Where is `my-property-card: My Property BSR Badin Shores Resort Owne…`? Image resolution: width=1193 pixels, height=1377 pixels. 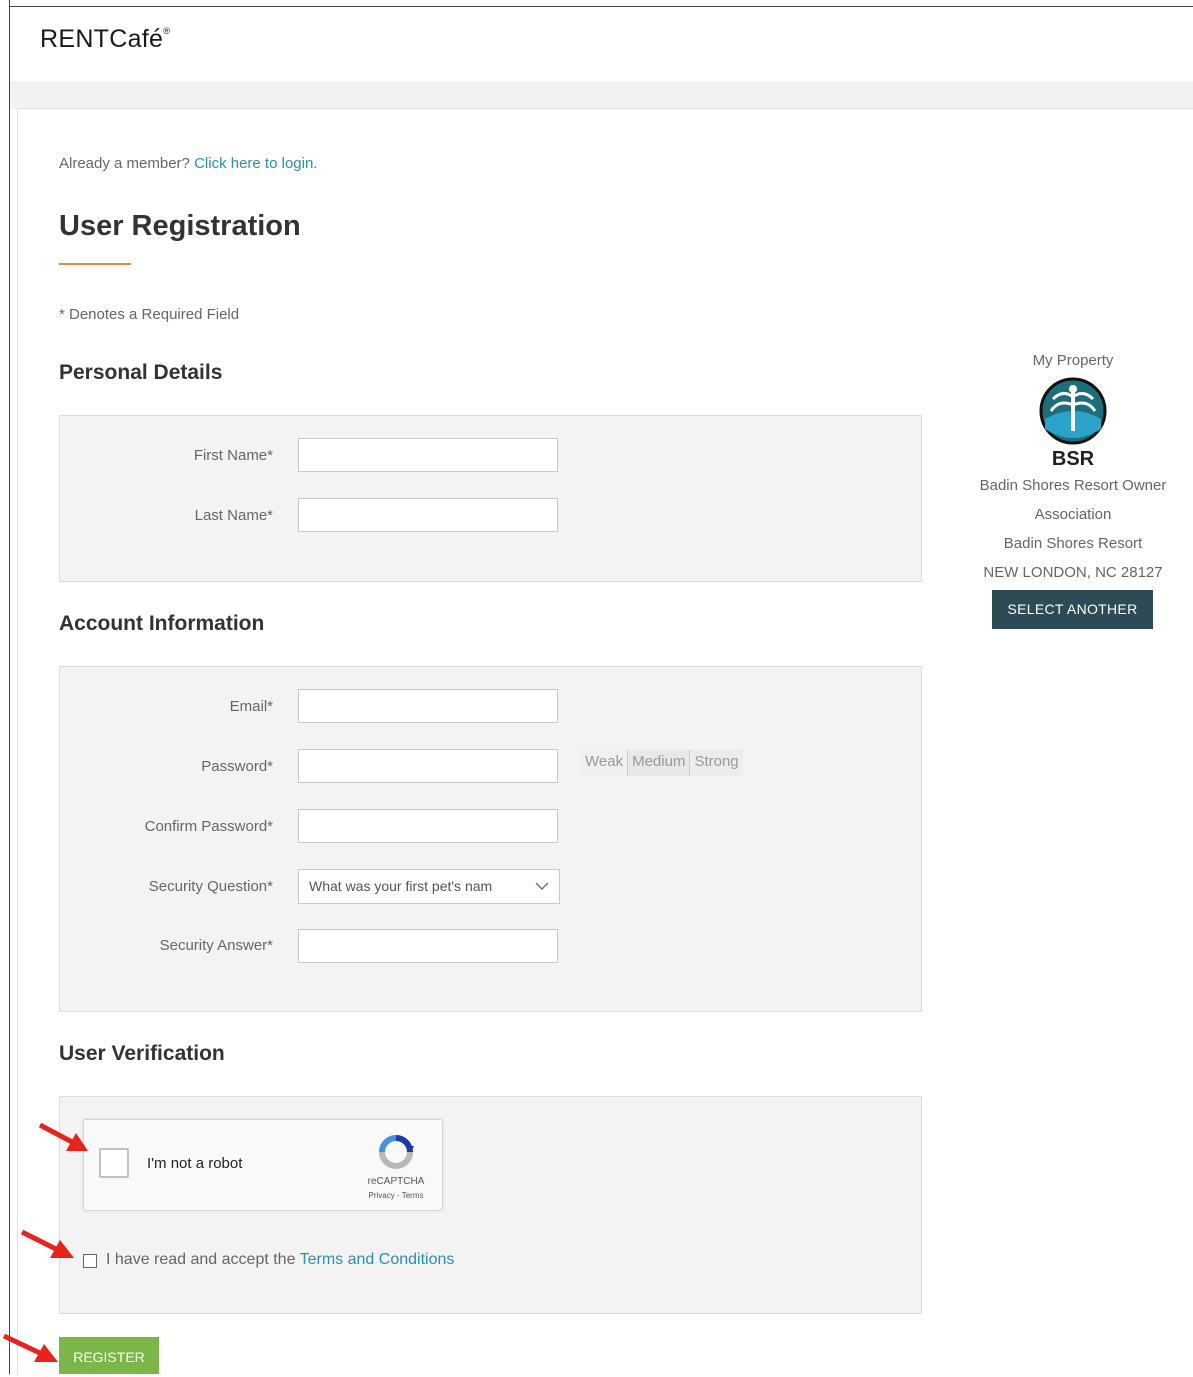
my-property-card: My Property BSR Badin Shores Resort Owne… is located at coordinates (1073, 466).